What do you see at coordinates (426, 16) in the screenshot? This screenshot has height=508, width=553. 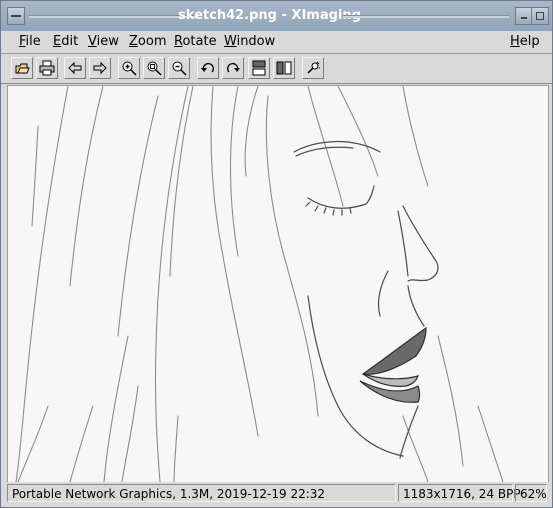 I see `title-decoration-right` at bounding box center [426, 16].